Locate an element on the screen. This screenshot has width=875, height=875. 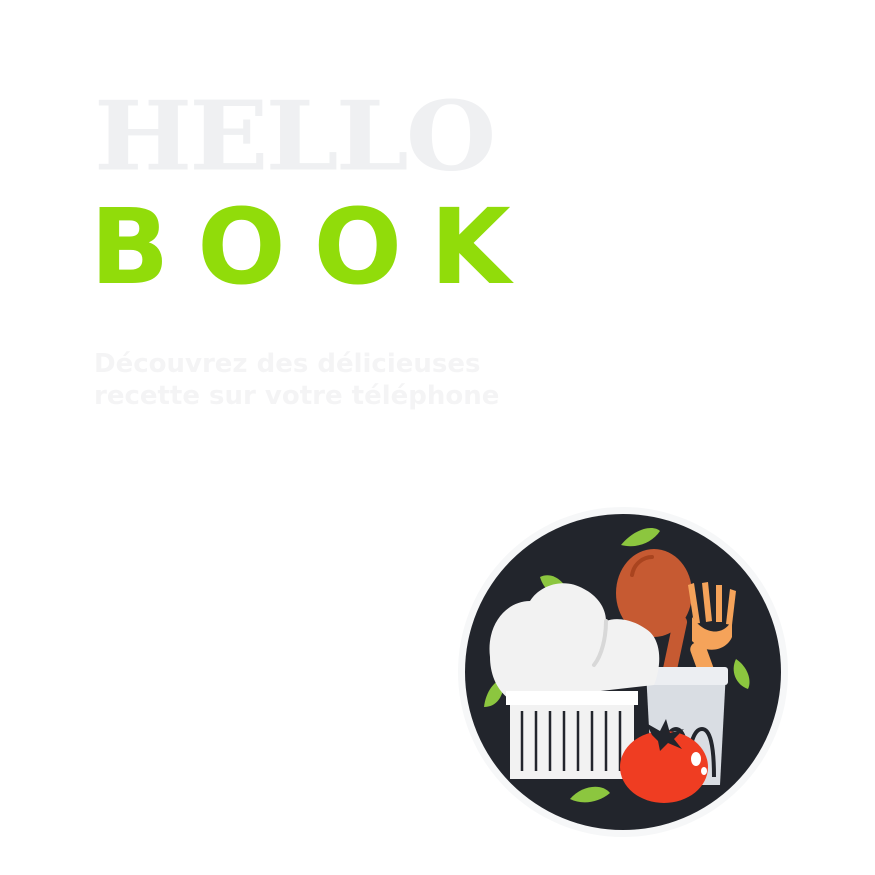
chef-cooking-icon is located at coordinates (623, 672).